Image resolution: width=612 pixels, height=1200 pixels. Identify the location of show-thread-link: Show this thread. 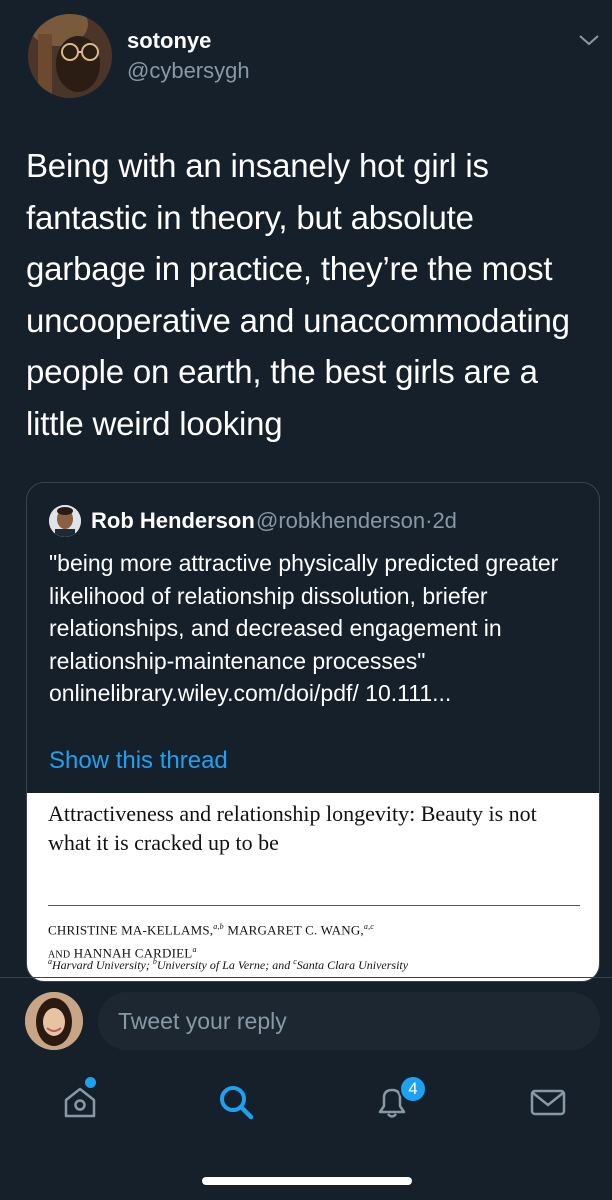
(138, 761).